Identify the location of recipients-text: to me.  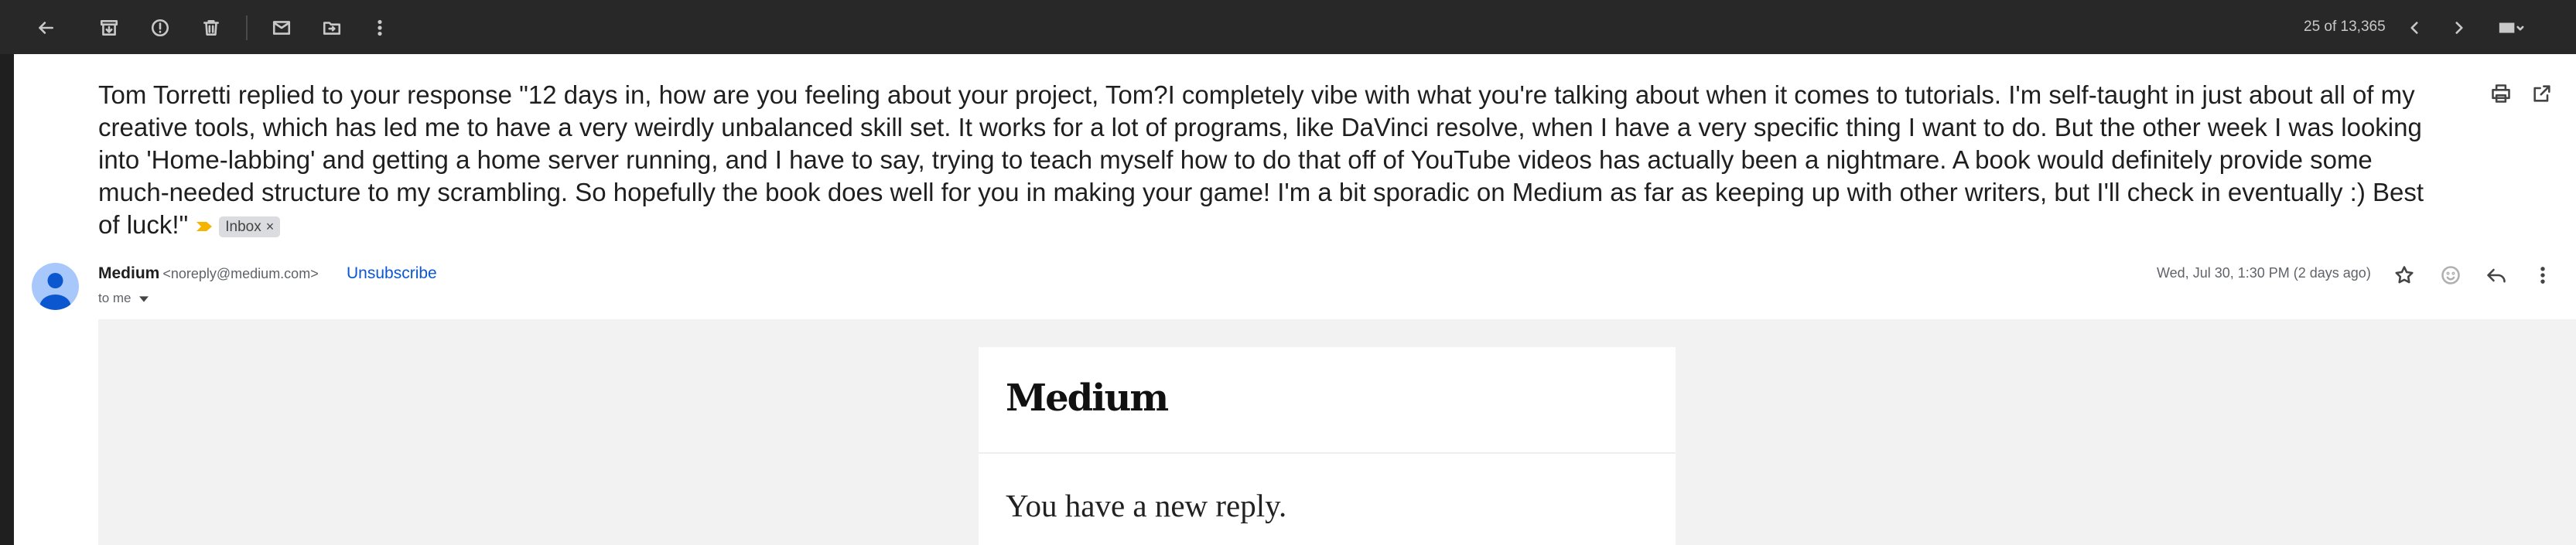
(115, 298).